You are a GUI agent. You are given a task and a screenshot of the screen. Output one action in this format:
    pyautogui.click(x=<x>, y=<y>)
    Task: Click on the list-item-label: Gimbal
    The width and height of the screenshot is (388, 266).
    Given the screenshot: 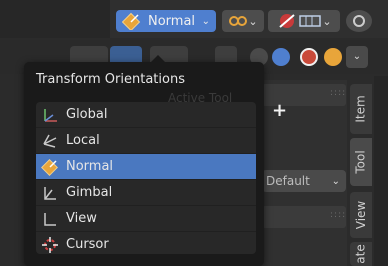 What is the action you would take?
    pyautogui.click(x=89, y=192)
    